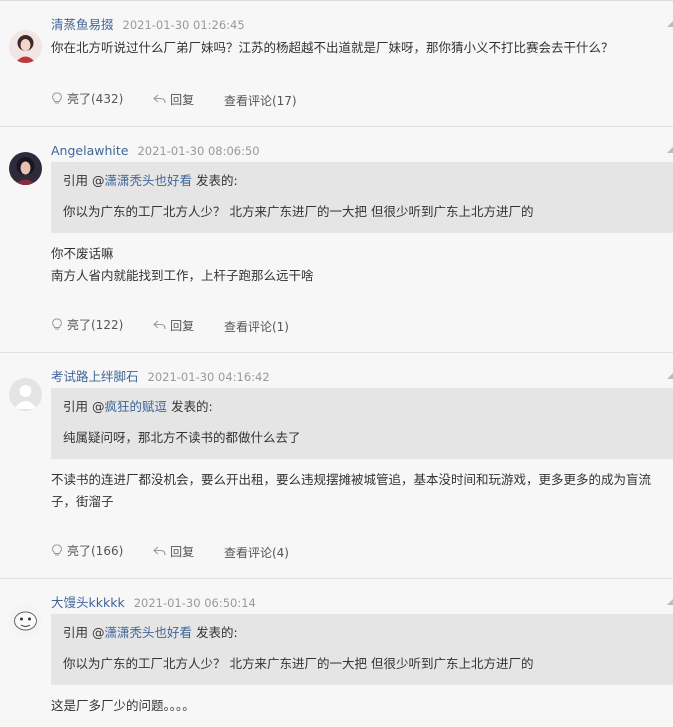  Describe the element at coordinates (95, 325) in the screenshot. I see `like-count: 亮了(122)` at that location.